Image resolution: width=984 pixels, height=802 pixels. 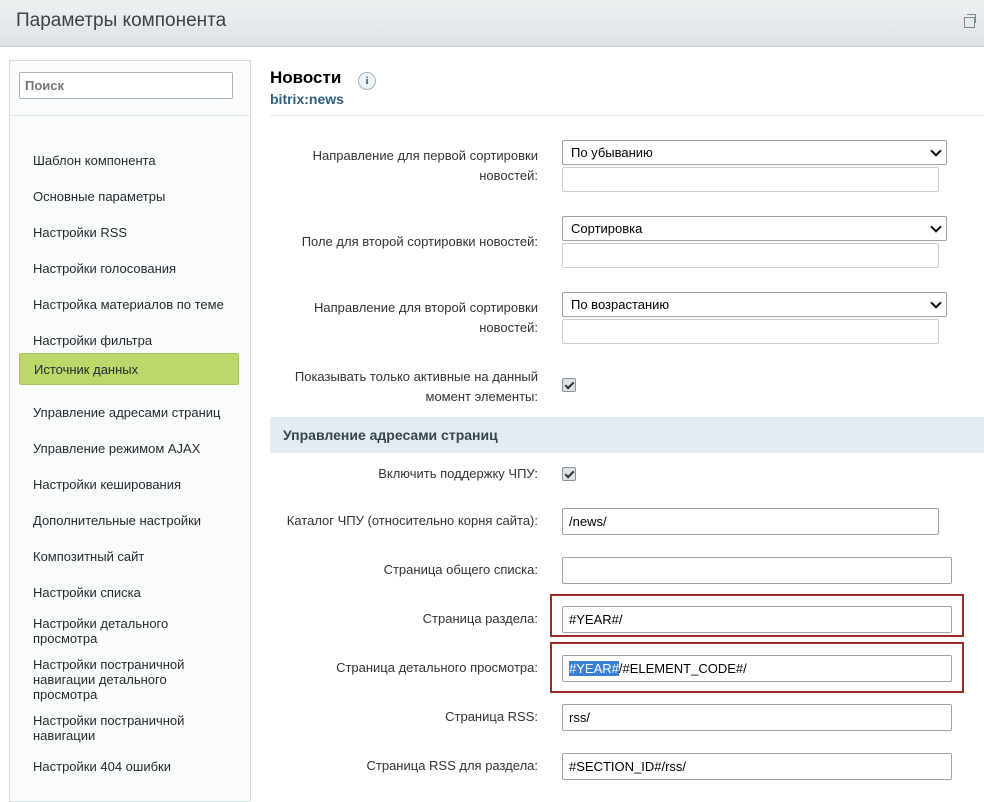 What do you see at coordinates (458, 473) in the screenshot?
I see `sef-enable-label: Включить поддержку ЧПУ:` at bounding box center [458, 473].